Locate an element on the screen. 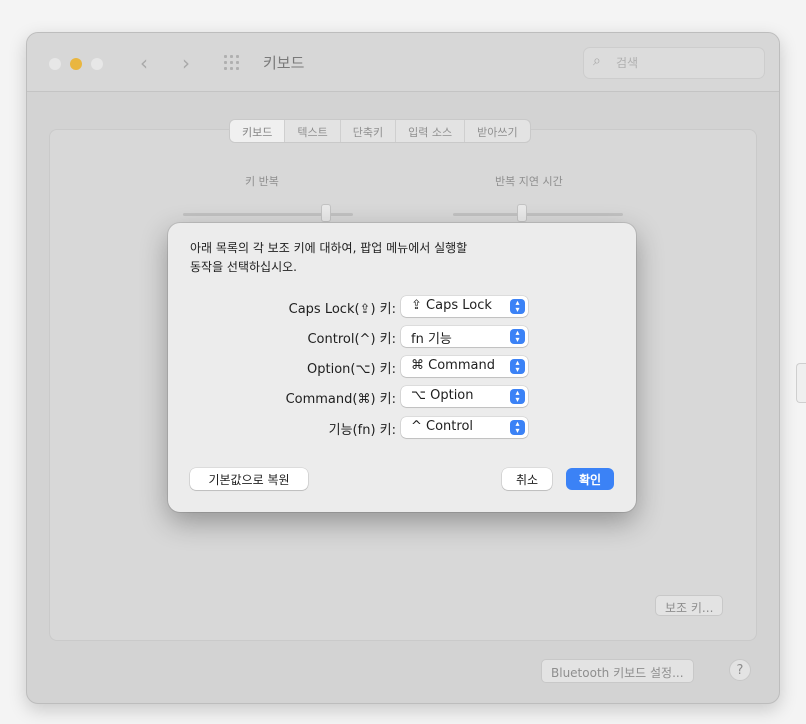 The image size is (806, 724). key-repeat-slider-knob is located at coordinates (326, 213).